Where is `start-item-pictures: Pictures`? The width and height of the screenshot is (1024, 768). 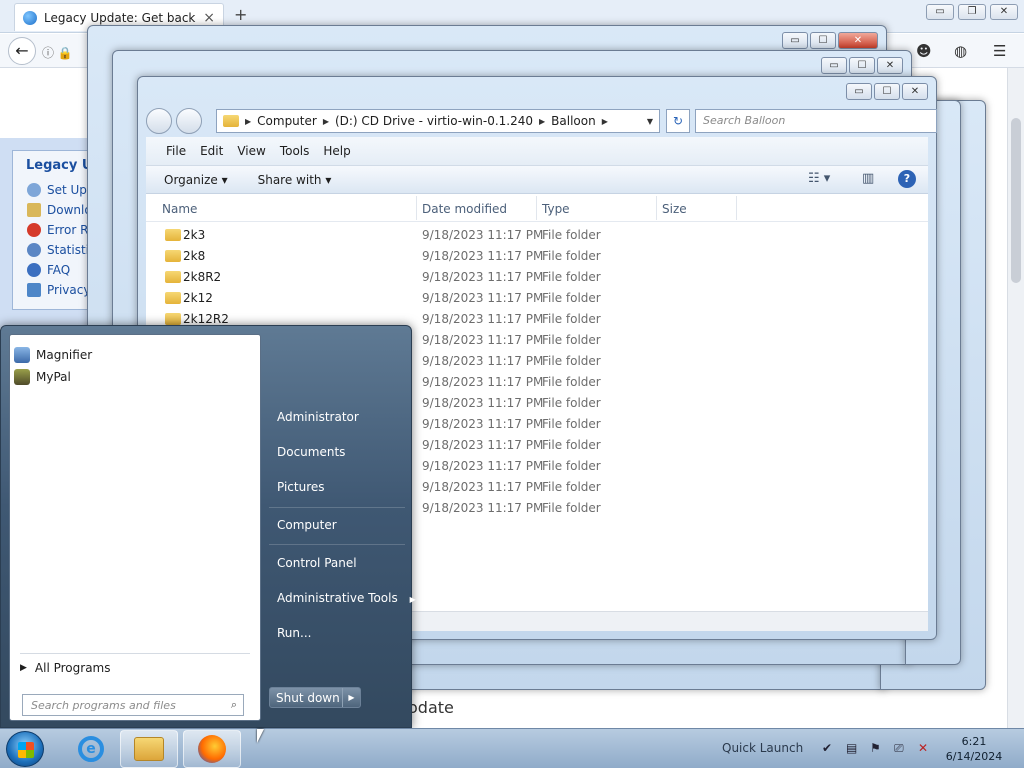
start-item-pictures: Pictures is located at coordinates (301, 487).